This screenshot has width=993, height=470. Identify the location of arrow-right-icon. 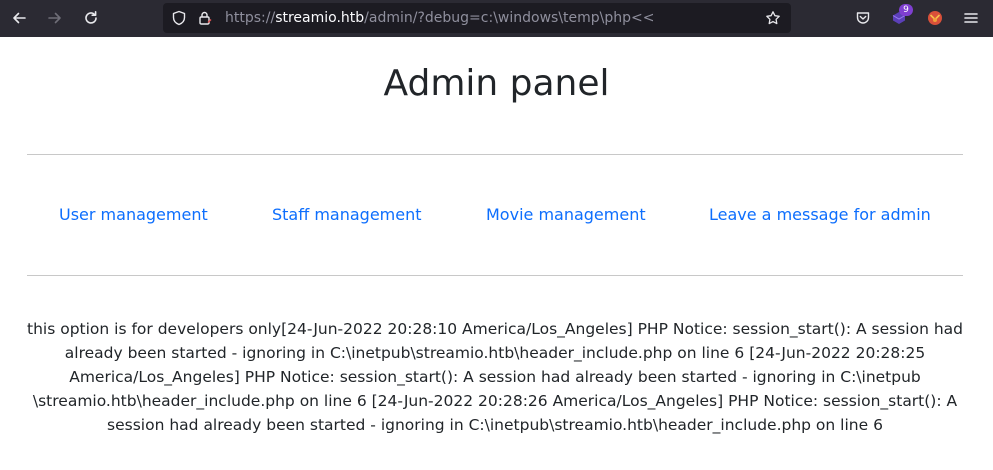
(54, 18).